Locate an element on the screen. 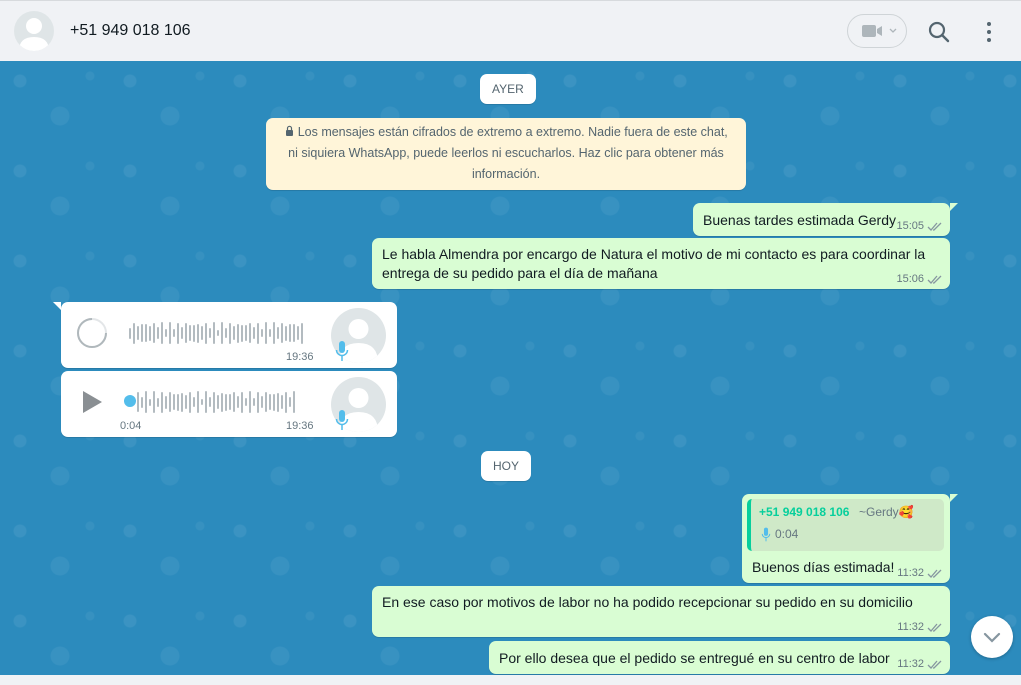 This screenshot has height=685, width=1021. message-meta: 11:32 is located at coordinates (920, 664).